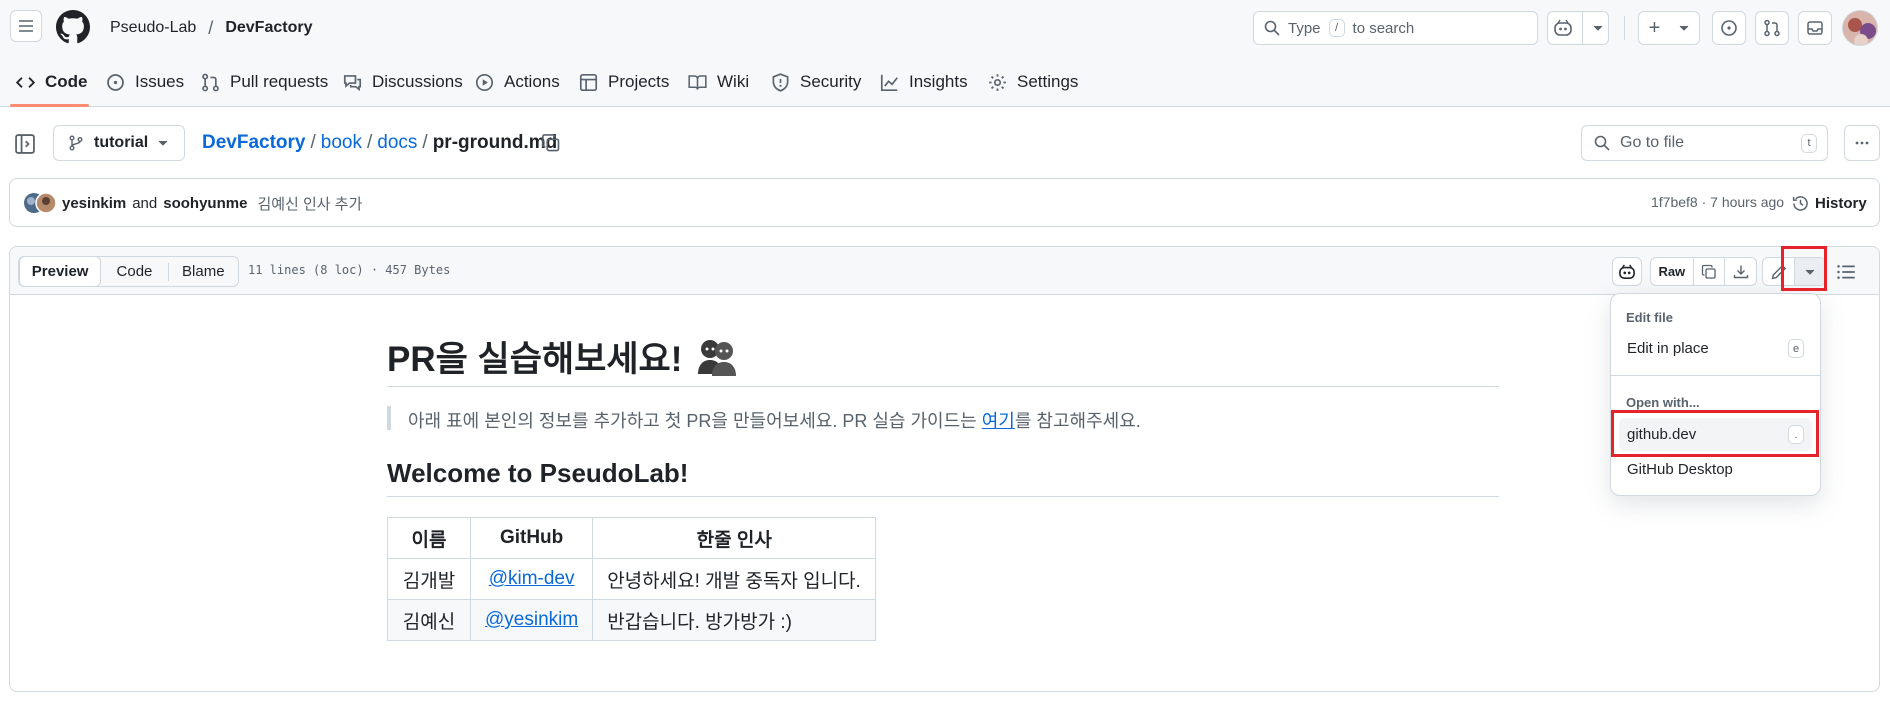  I want to click on tab-pull-requests: Pull requests, so click(264, 82).